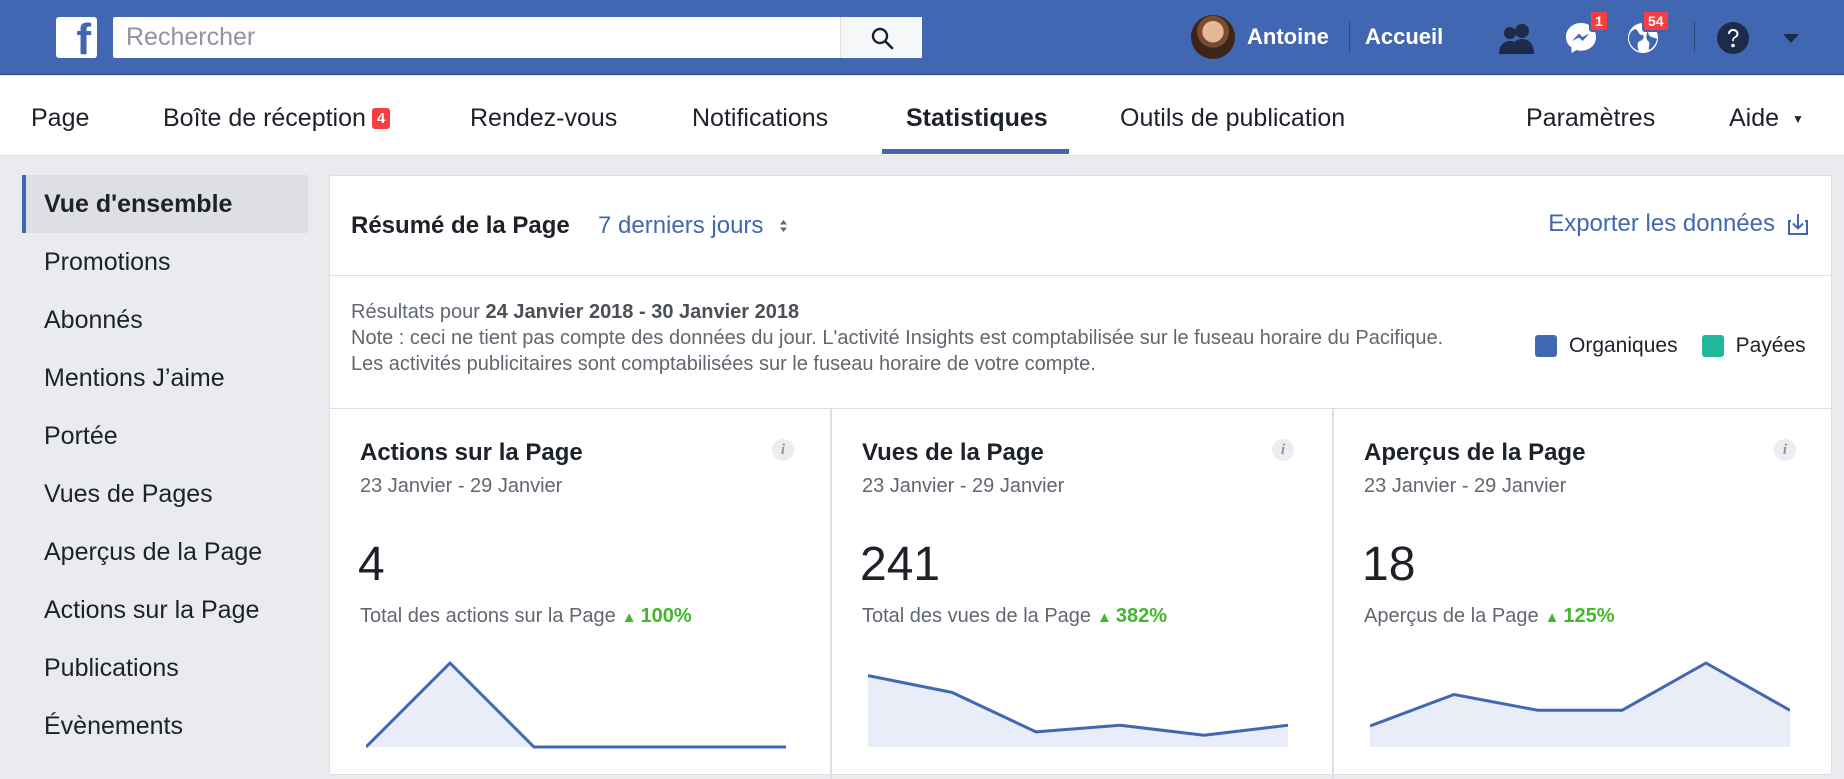  What do you see at coordinates (165, 262) in the screenshot?
I see `sidebar-item-promotions: Promotions` at bounding box center [165, 262].